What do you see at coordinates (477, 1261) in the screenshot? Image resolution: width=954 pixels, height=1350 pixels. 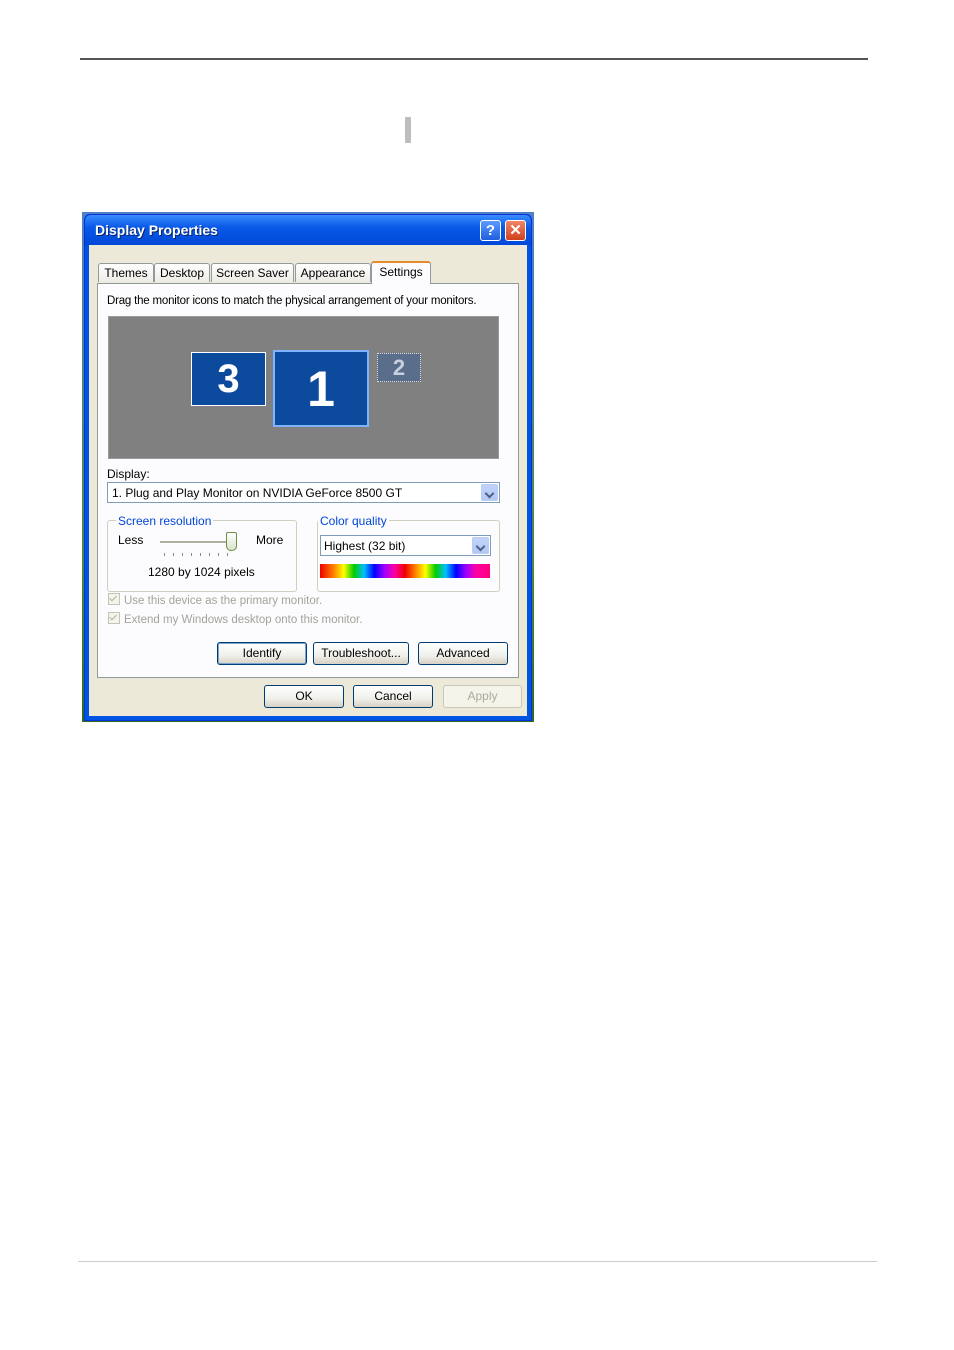 I see `page-bottom-rule` at bounding box center [477, 1261].